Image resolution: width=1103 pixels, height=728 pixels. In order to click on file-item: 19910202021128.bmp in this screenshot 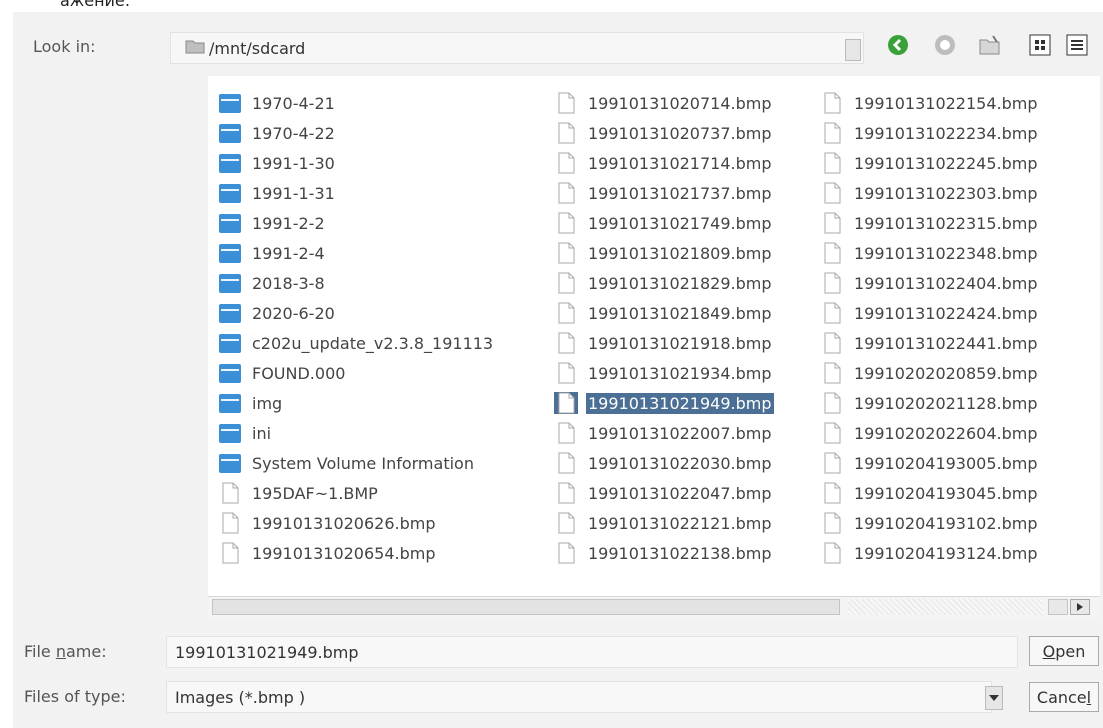, I will do `click(930, 403)`.